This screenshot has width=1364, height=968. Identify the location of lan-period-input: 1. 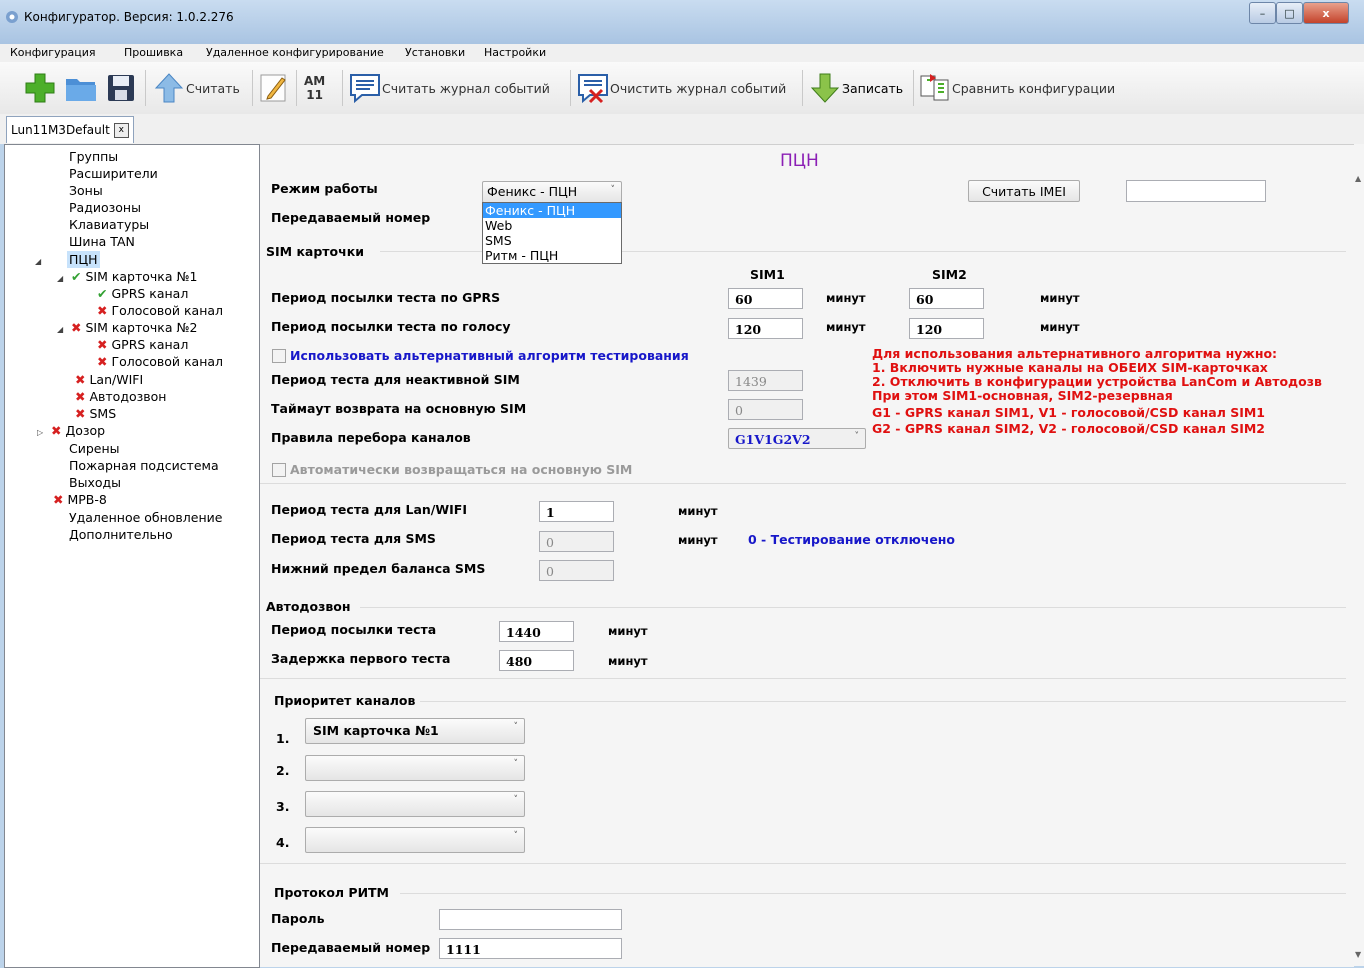
(576, 511).